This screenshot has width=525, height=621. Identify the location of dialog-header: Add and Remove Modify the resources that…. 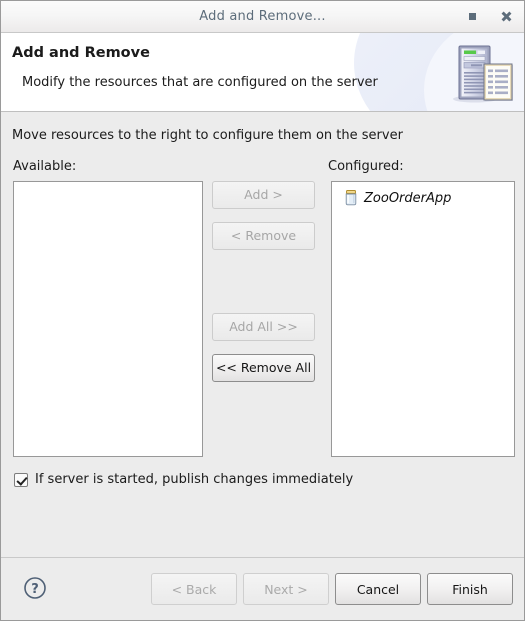
(262, 72).